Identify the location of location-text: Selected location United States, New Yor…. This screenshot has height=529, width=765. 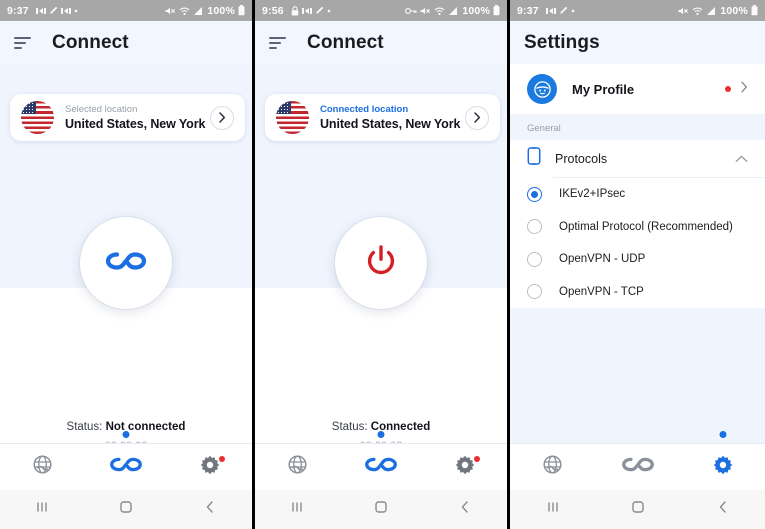
(137, 117).